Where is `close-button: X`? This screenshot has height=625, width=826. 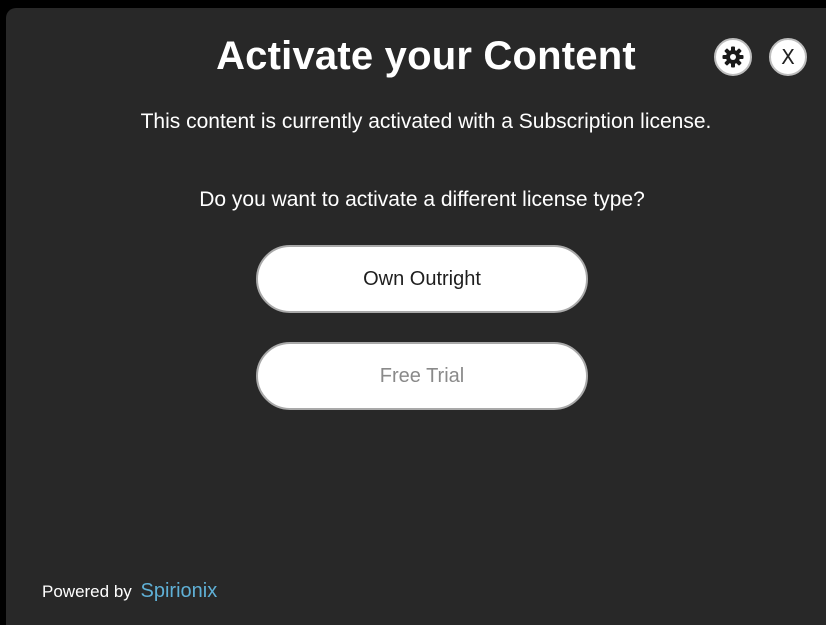 close-button: X is located at coordinates (788, 57).